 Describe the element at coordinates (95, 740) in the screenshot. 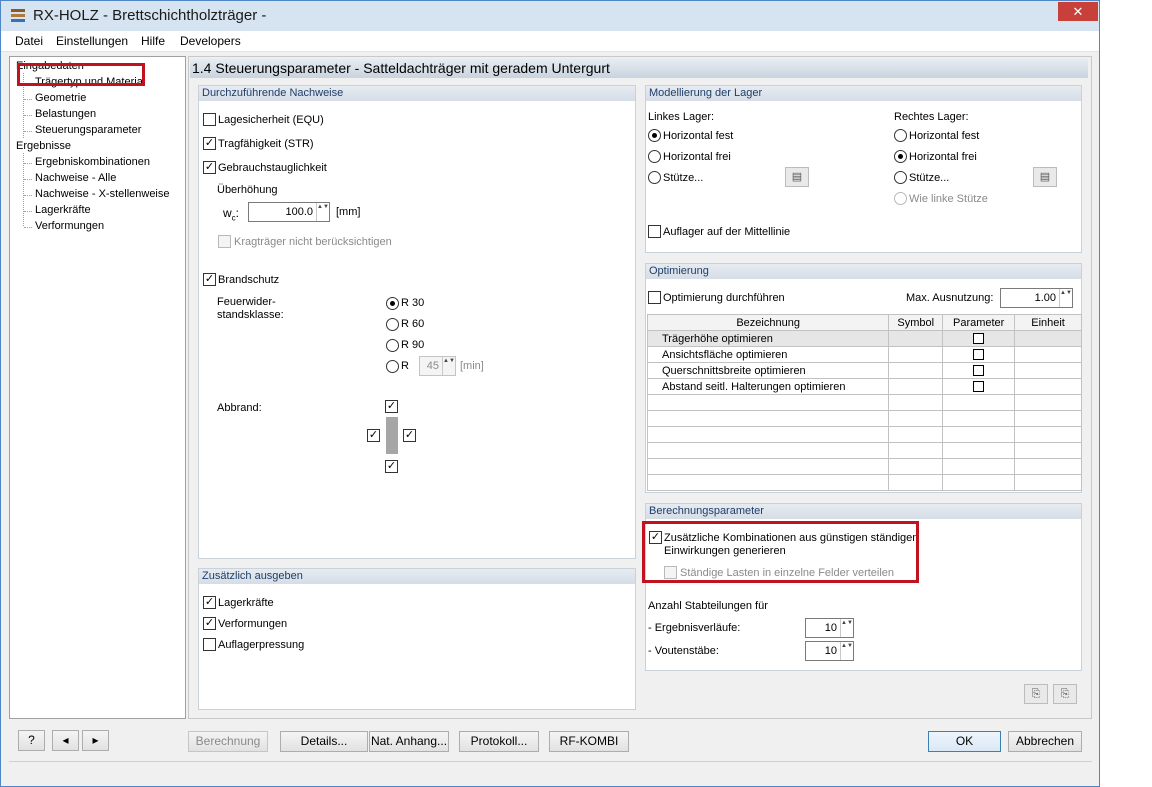

I see `next-button: ▸` at that location.